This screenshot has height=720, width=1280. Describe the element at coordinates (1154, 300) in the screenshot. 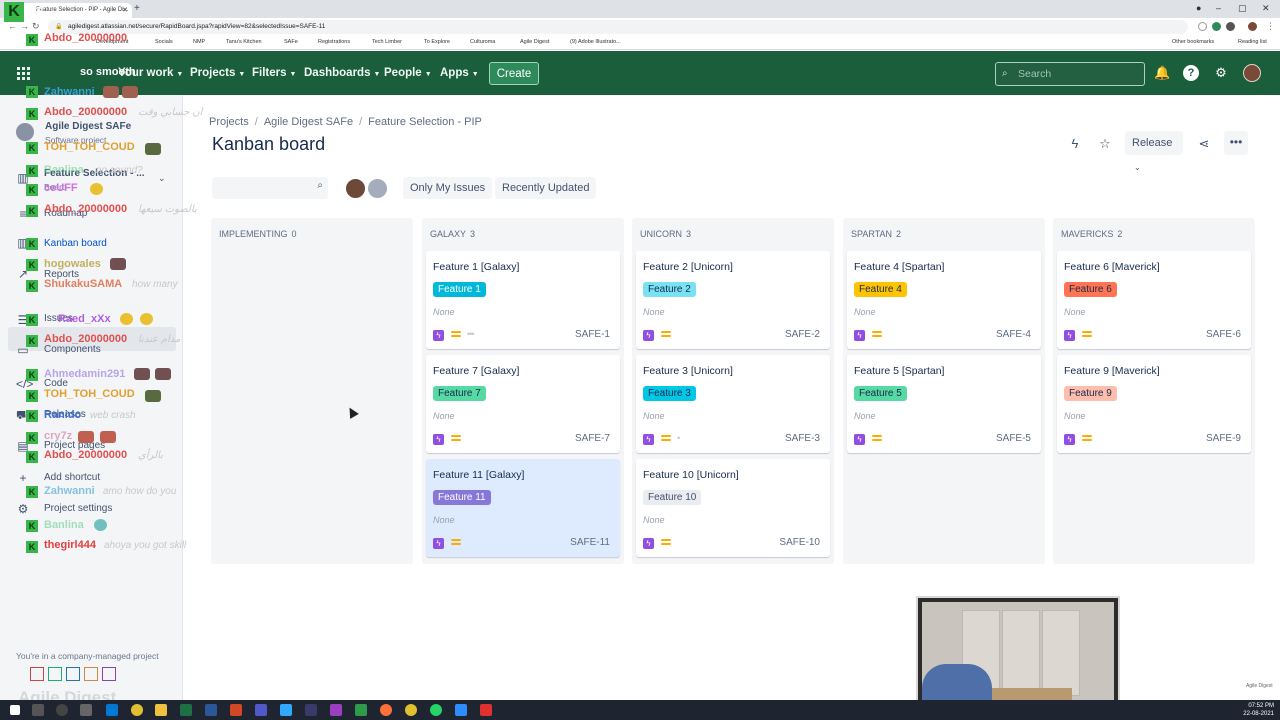

I see `issue-card: Feature 6 [Maverick] Feature 6 None ϟ SAFE-6` at that location.